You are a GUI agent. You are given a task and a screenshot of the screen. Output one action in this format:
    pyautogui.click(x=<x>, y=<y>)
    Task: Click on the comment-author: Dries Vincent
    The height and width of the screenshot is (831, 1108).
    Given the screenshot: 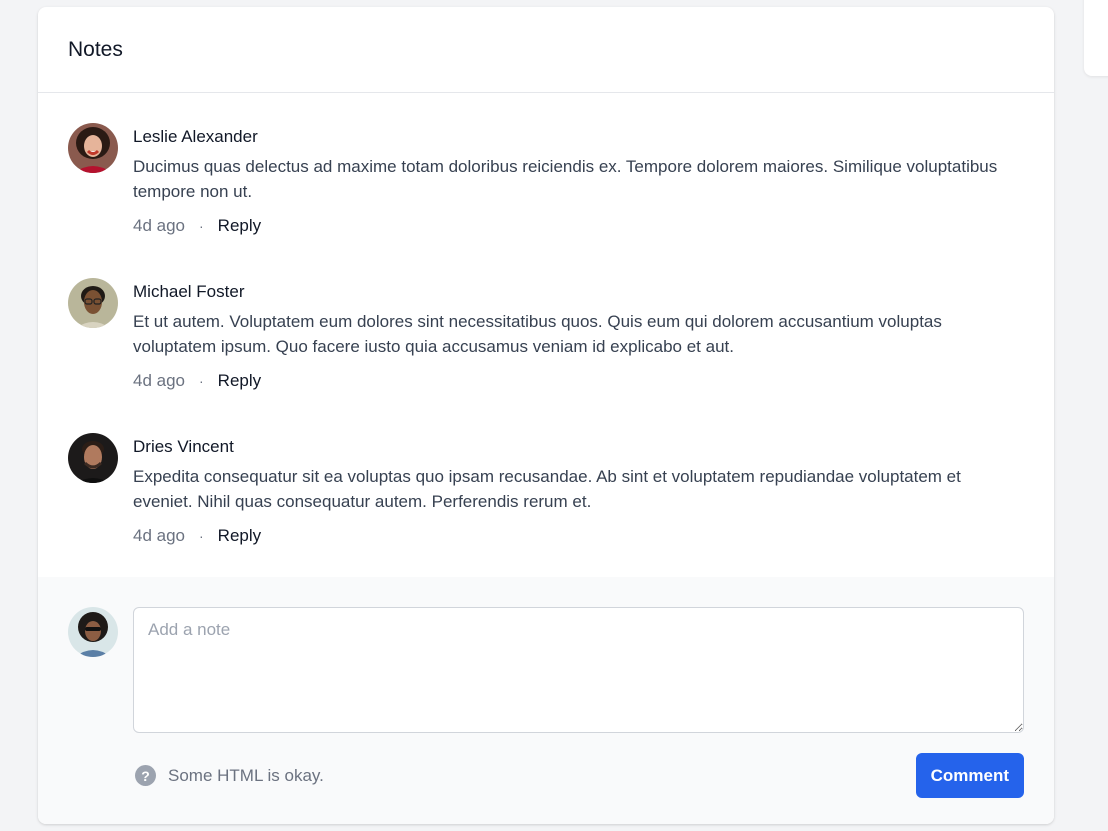 What is the action you would take?
    pyautogui.click(x=183, y=446)
    